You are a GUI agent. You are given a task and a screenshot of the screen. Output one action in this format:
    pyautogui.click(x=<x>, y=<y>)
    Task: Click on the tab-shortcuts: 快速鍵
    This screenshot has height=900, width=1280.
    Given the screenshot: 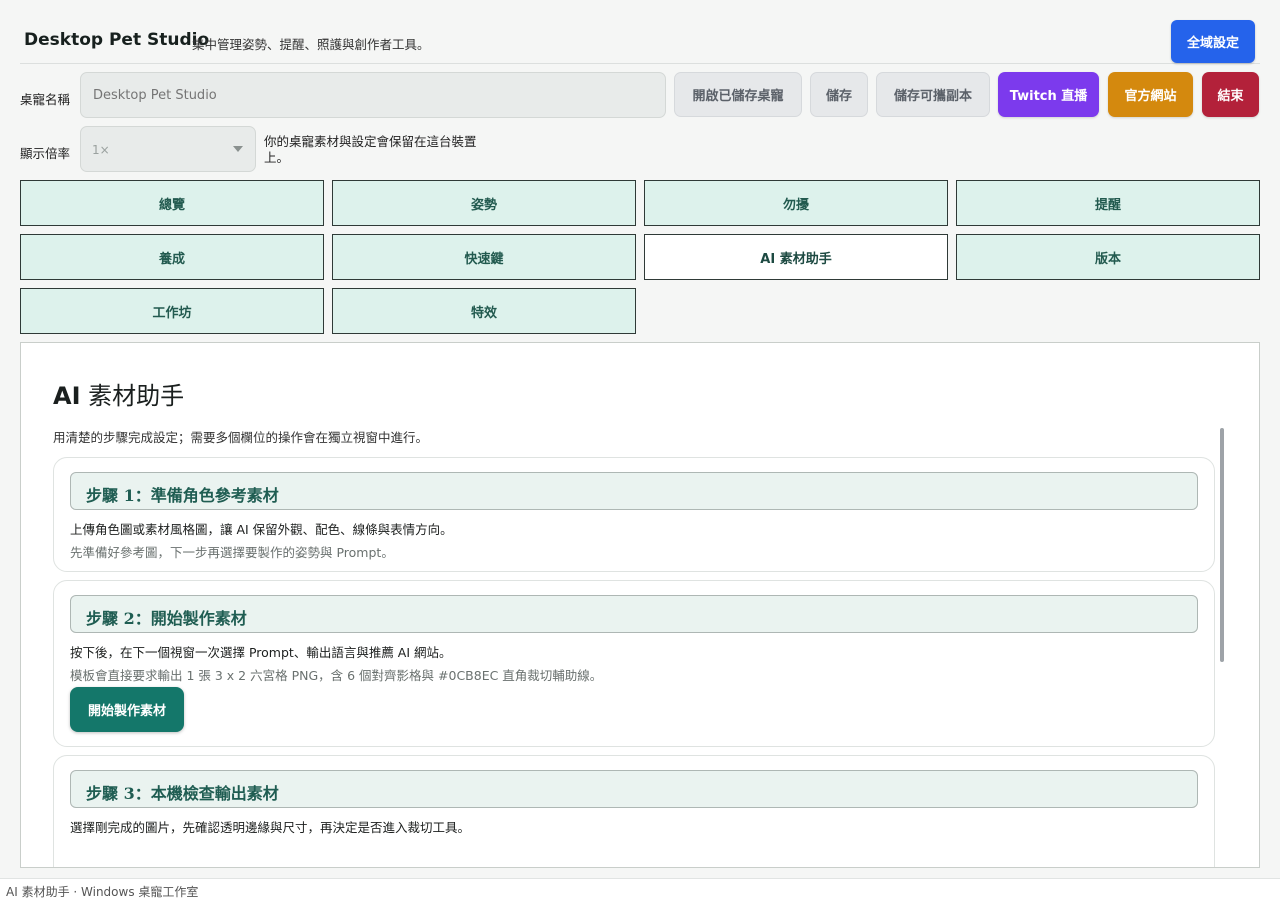 What is the action you would take?
    pyautogui.click(x=484, y=257)
    